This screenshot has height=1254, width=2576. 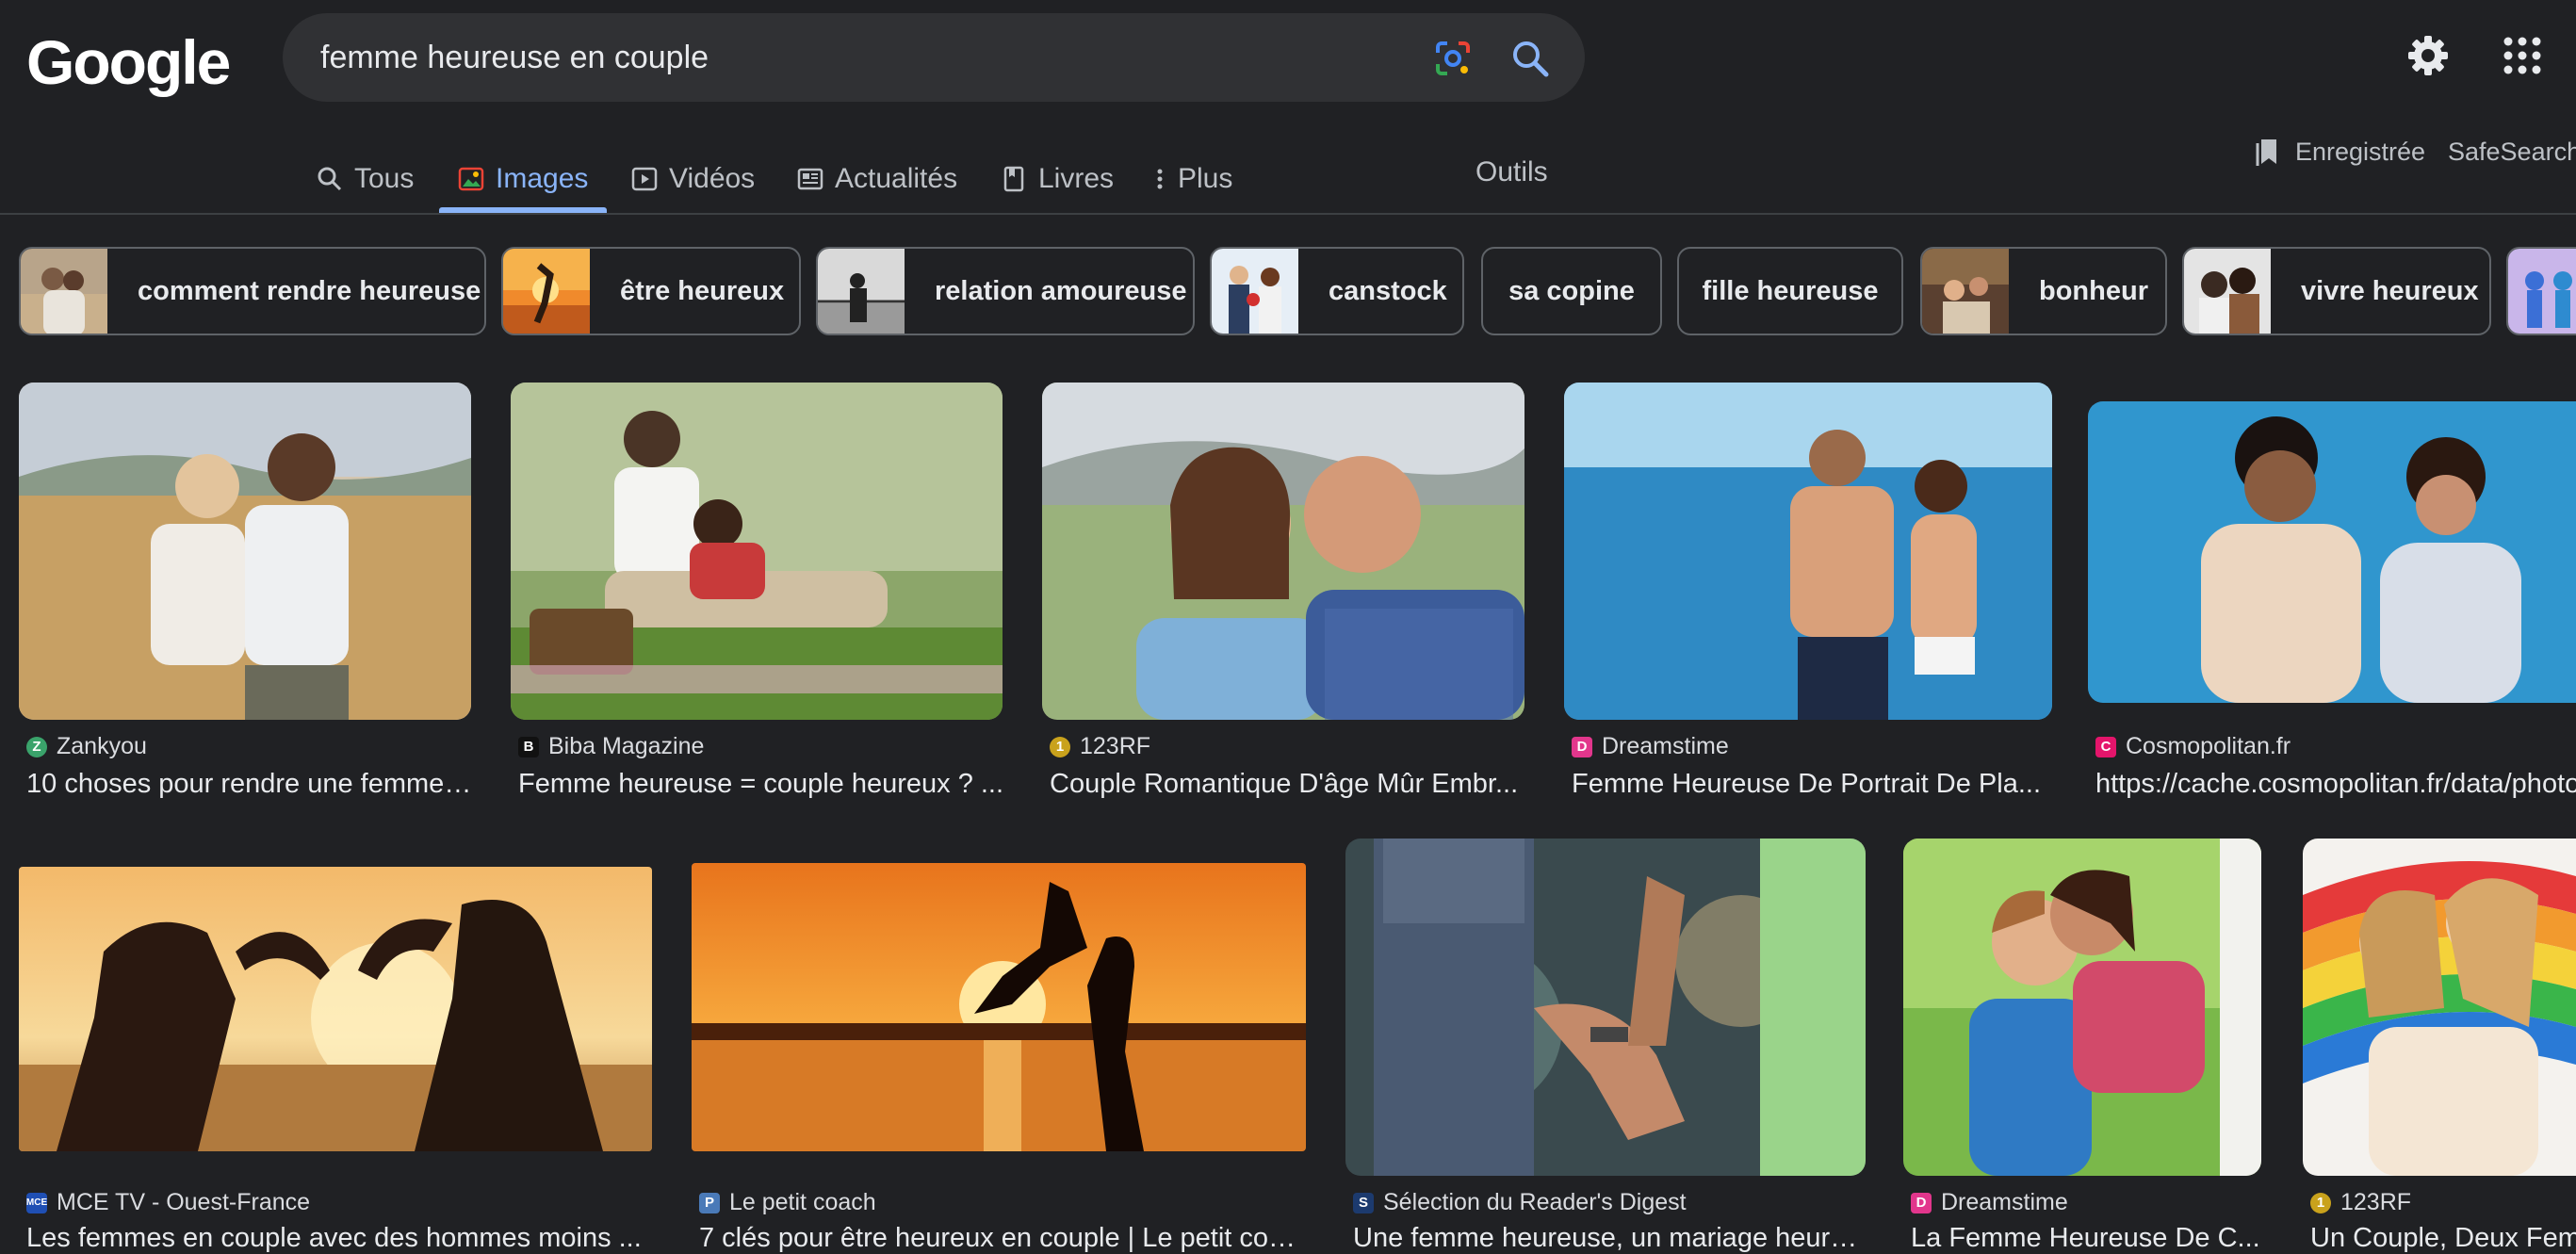 I want to click on related-chip: être heureux, so click(x=651, y=291).